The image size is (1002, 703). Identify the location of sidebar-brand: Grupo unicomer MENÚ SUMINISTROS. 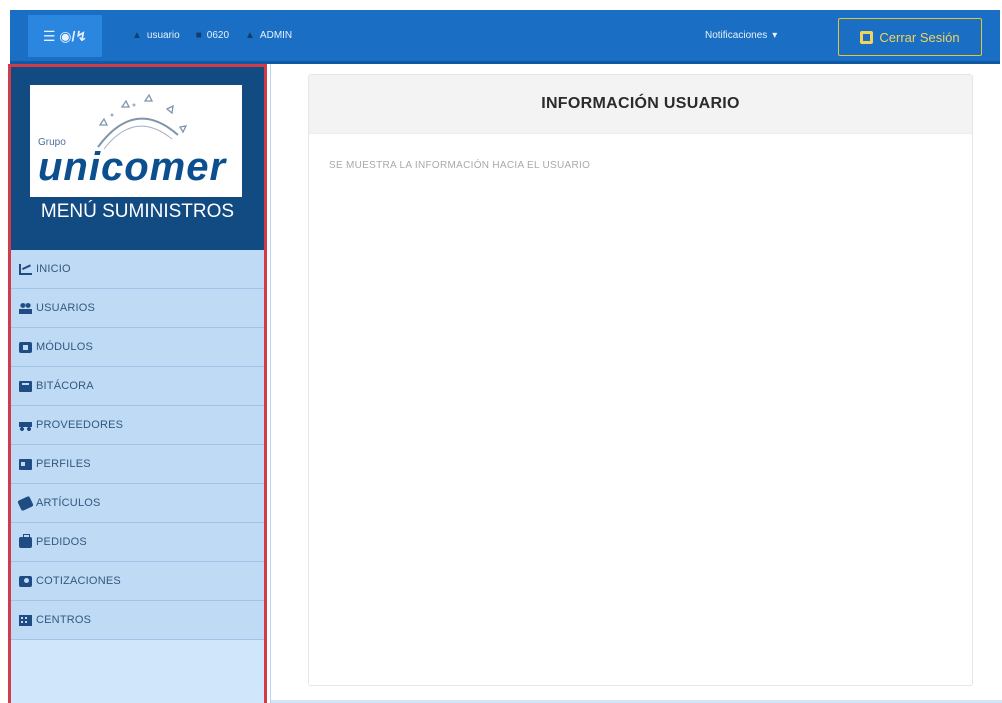
(137, 158).